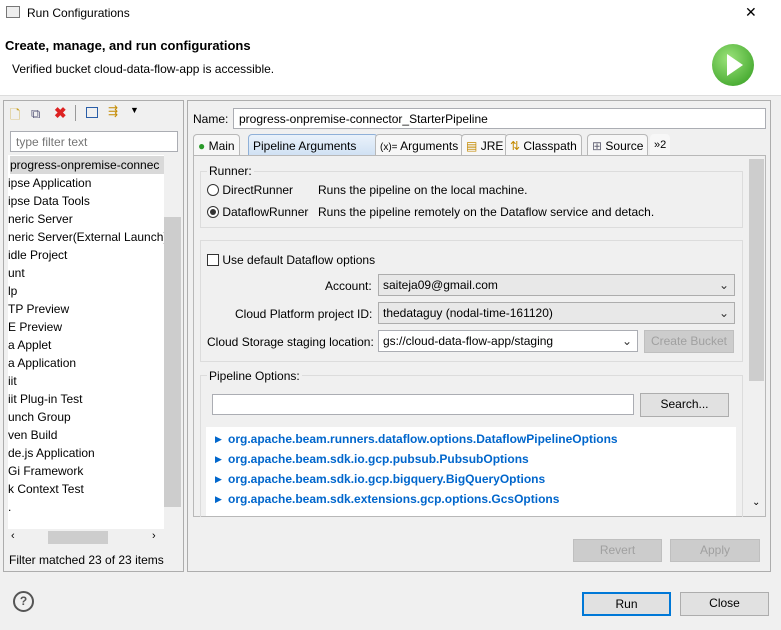 This screenshot has height=630, width=781. Describe the element at coordinates (617, 550) in the screenshot. I see `revert-button: Revert` at that location.